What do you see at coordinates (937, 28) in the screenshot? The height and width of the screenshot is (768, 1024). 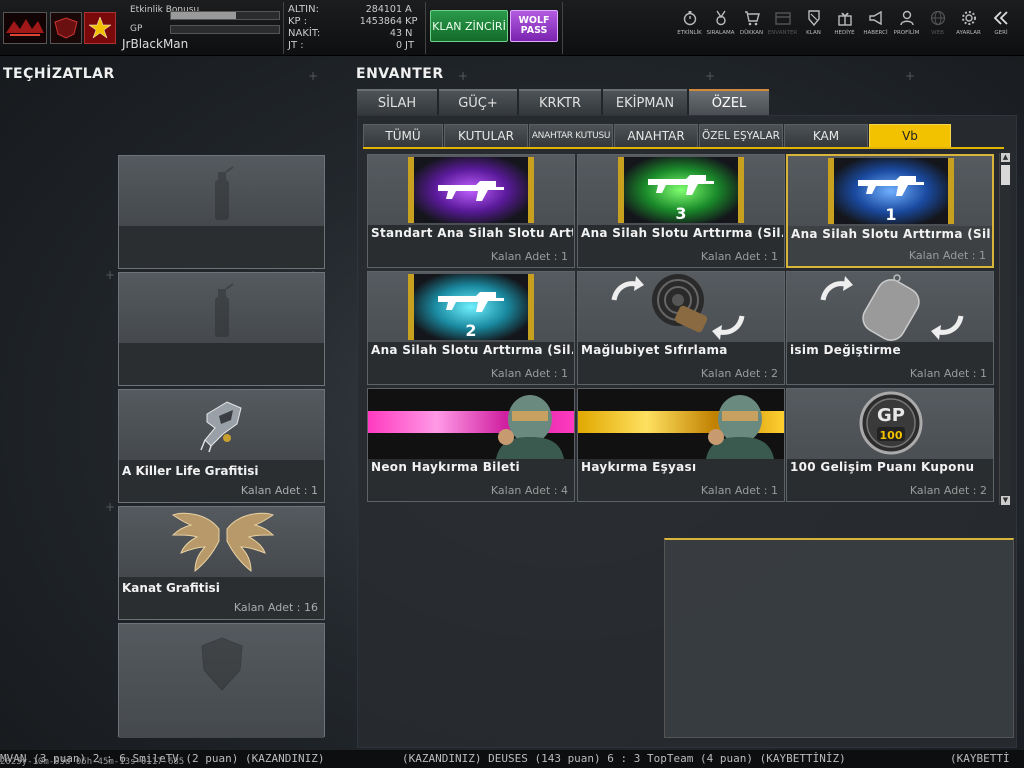 I see `nav-web: WEB` at bounding box center [937, 28].